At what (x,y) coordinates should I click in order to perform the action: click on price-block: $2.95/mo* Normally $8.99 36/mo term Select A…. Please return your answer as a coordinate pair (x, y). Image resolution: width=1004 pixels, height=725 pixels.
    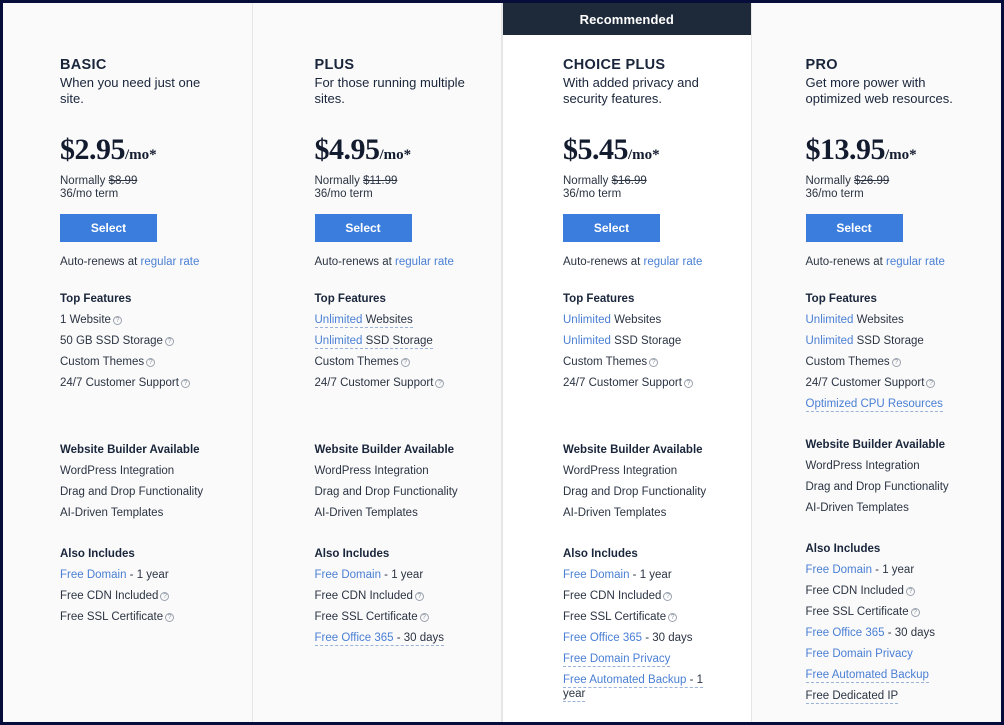
    Looking at the image, I should click on (147, 201).